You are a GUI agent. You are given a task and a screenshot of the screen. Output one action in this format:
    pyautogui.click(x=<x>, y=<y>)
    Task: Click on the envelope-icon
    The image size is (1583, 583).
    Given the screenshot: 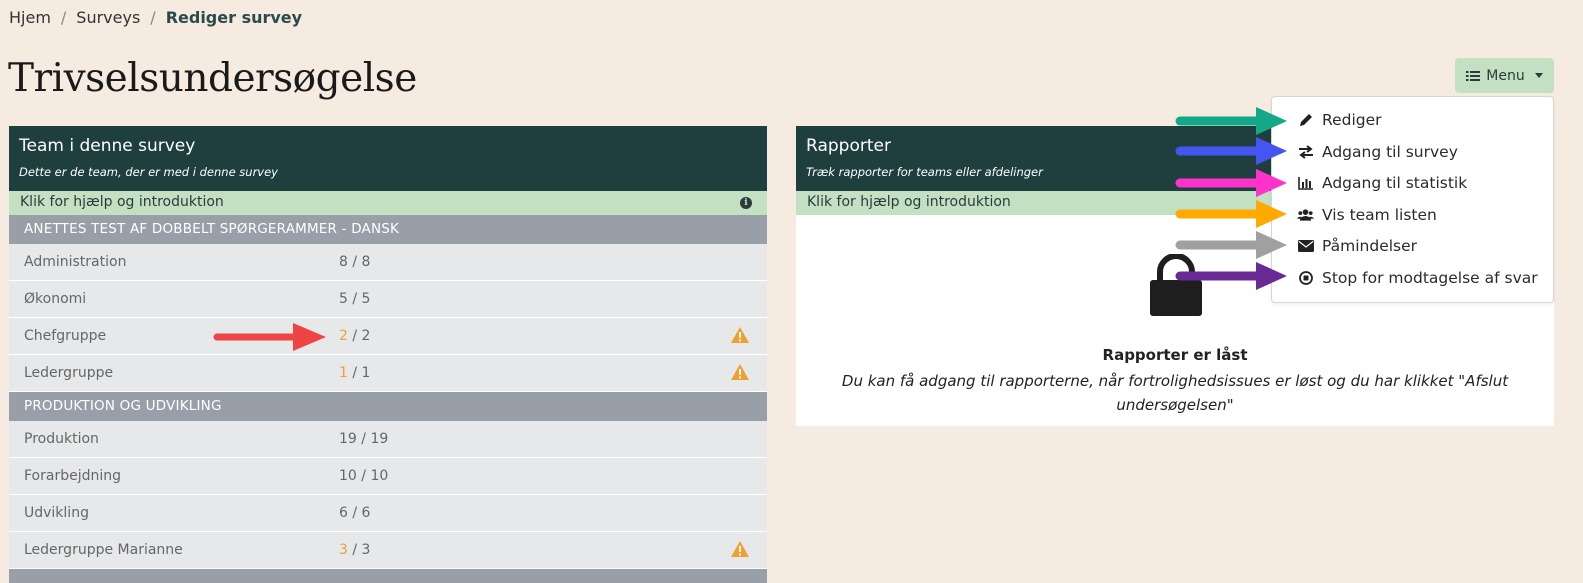 What is the action you would take?
    pyautogui.click(x=1305, y=246)
    